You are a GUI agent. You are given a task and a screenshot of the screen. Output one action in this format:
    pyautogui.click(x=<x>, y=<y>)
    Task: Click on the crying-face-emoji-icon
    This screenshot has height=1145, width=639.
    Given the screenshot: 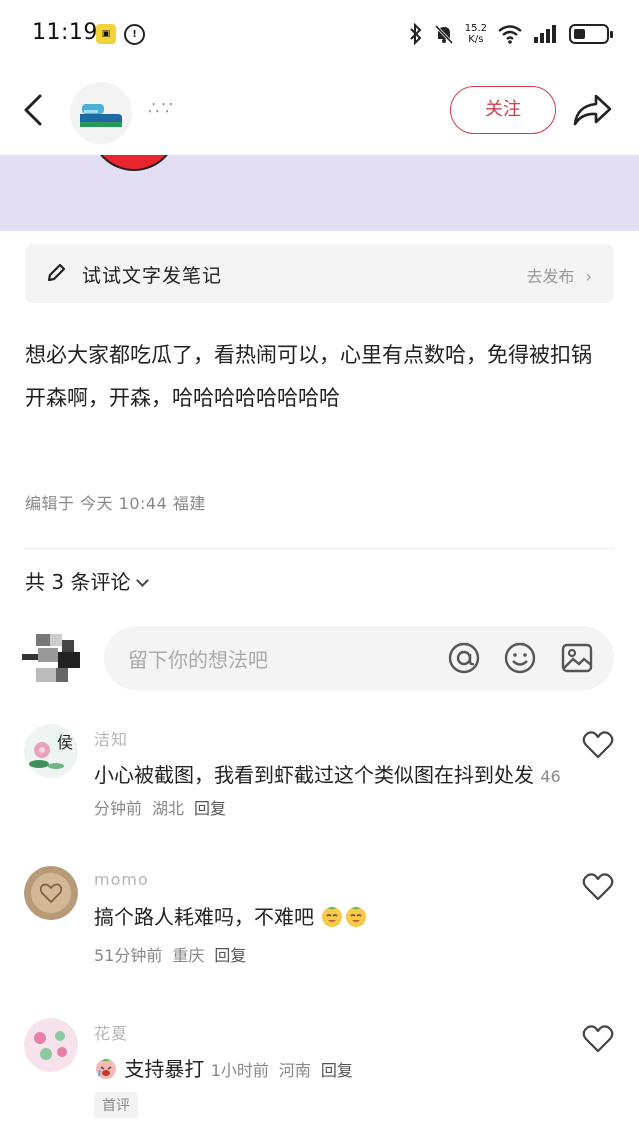 What is the action you would take?
    pyautogui.click(x=106, y=1069)
    